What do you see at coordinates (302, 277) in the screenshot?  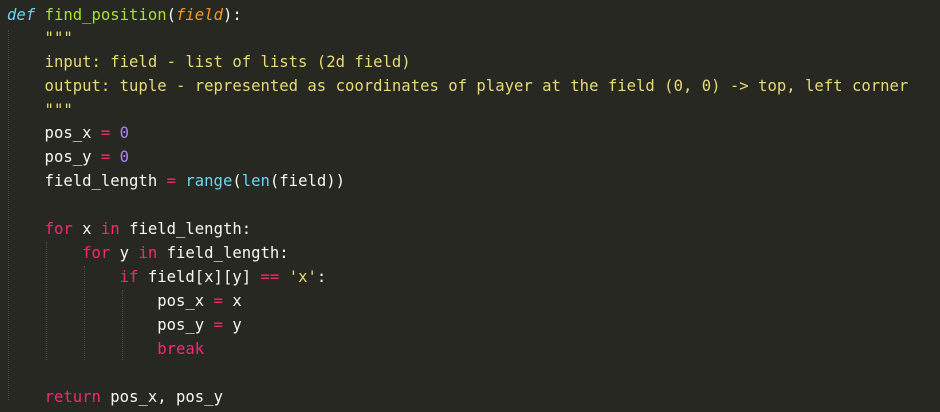 I see `code-token: 'x'` at bounding box center [302, 277].